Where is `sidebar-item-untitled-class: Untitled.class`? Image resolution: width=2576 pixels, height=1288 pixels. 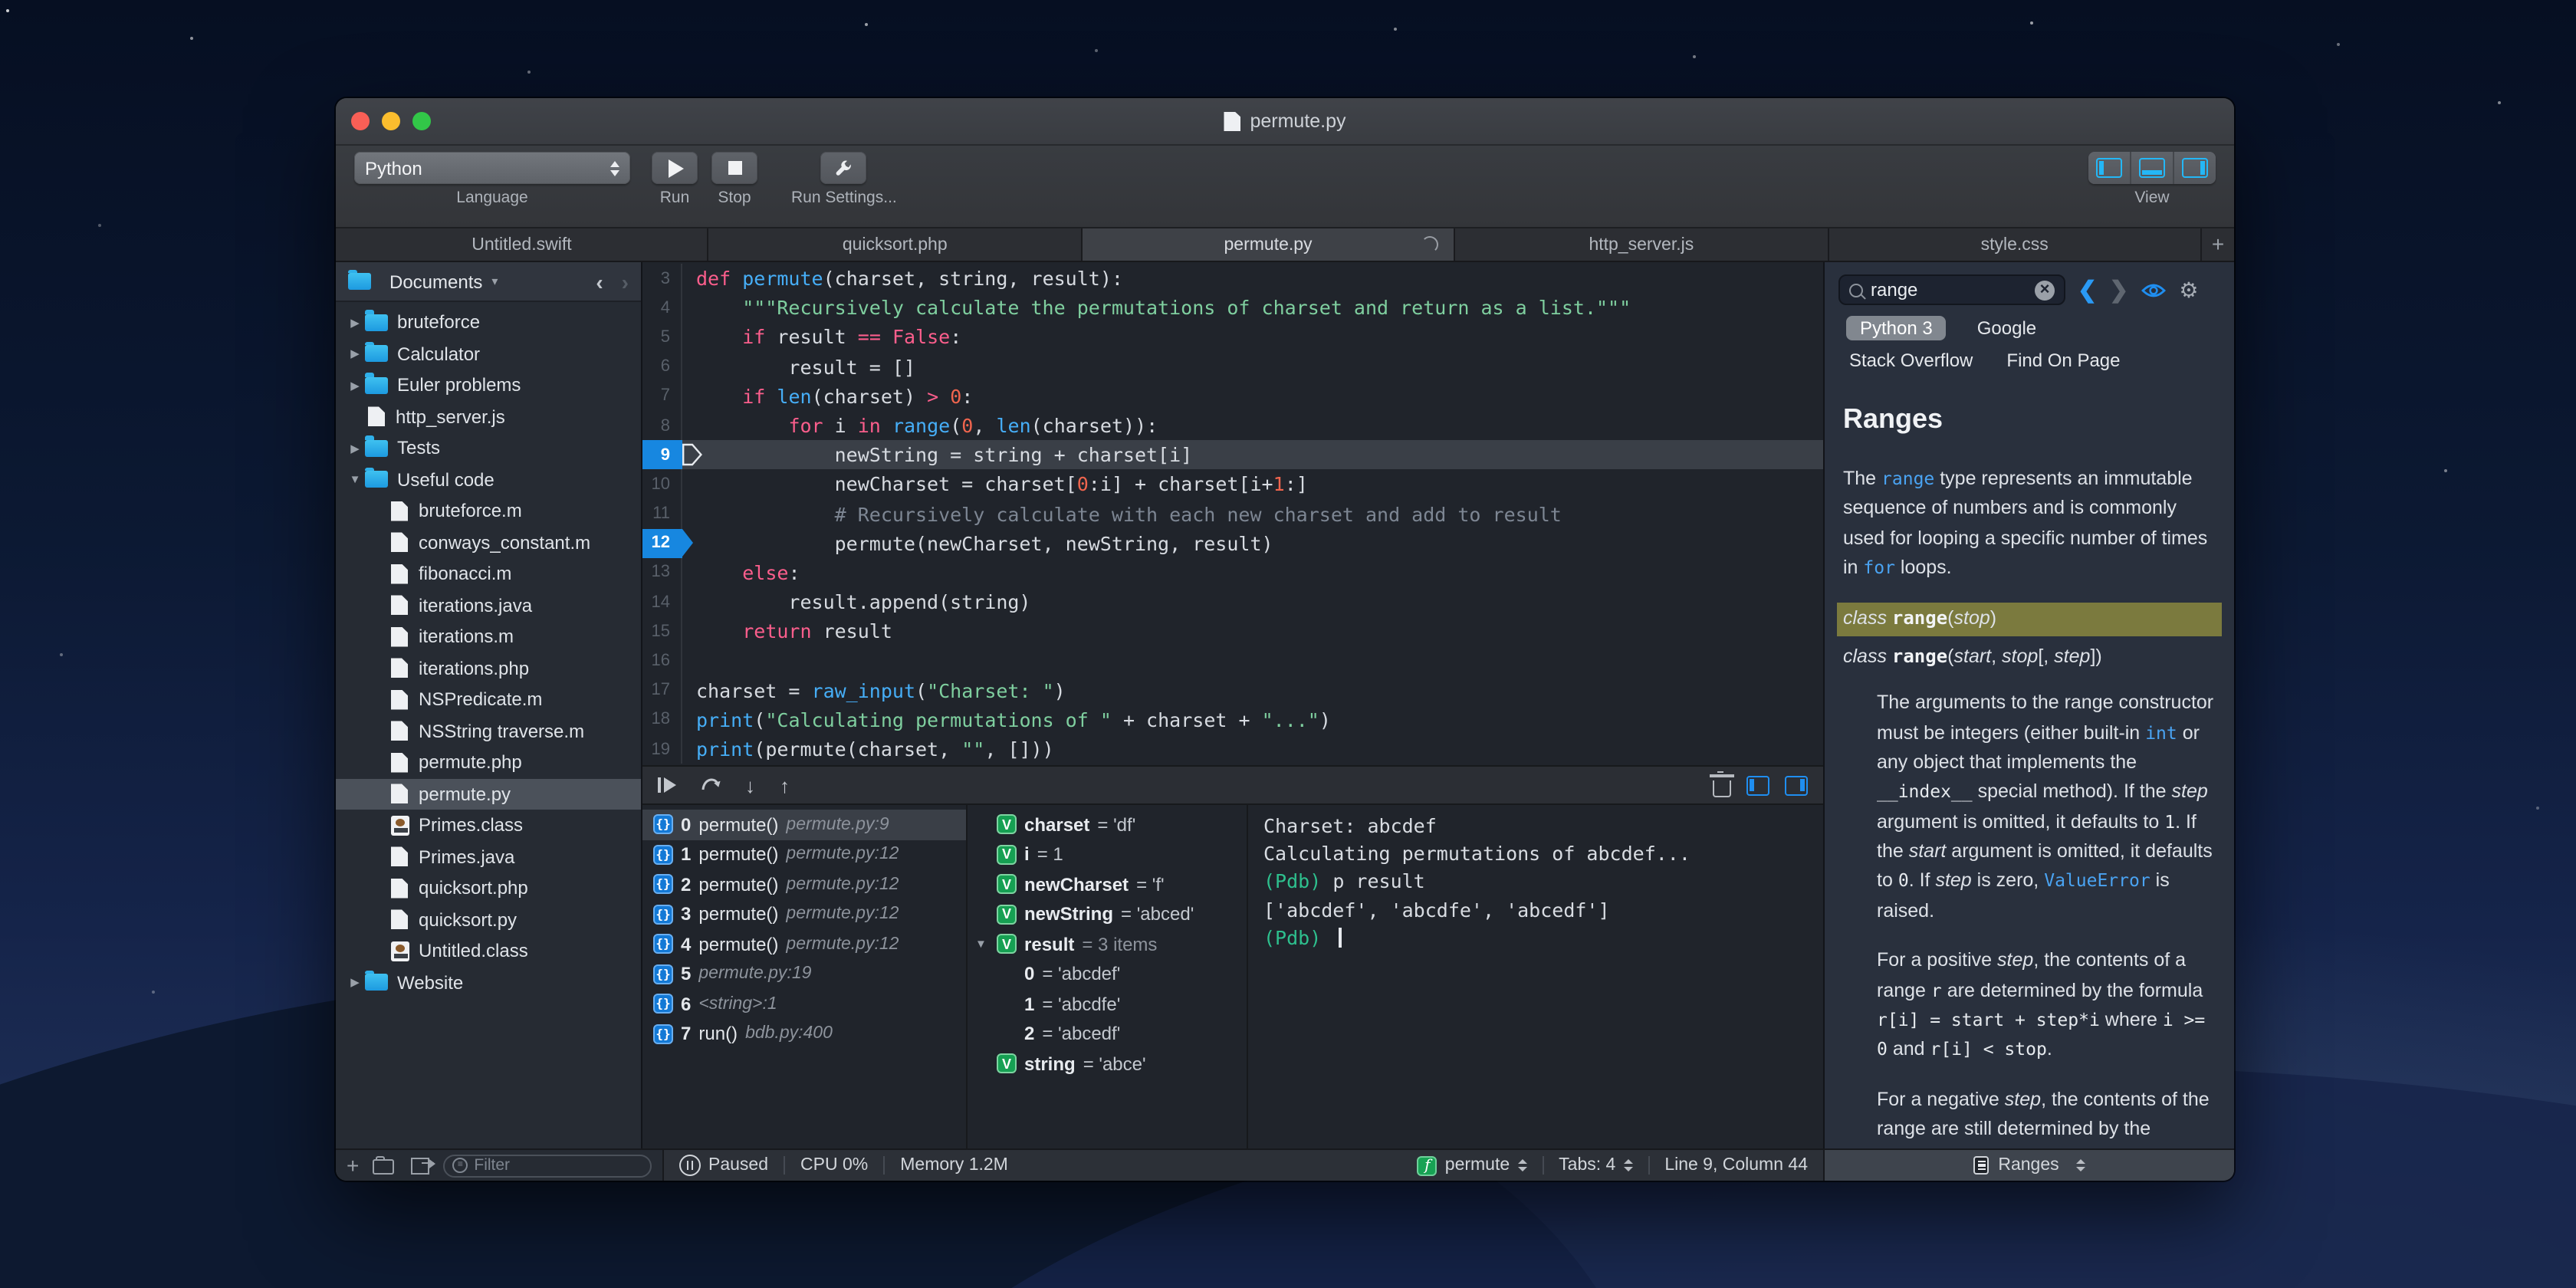
sidebar-item-untitled-class: Untitled.class is located at coordinates (488, 951).